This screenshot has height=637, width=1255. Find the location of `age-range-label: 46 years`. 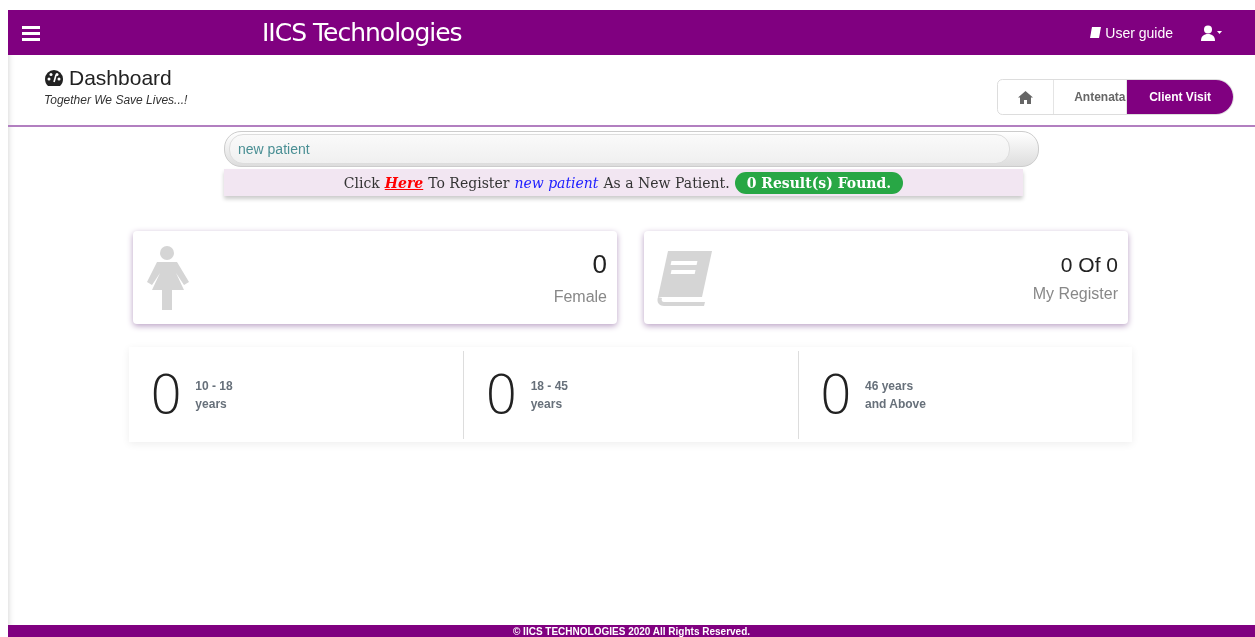

age-range-label: 46 years is located at coordinates (890, 385).